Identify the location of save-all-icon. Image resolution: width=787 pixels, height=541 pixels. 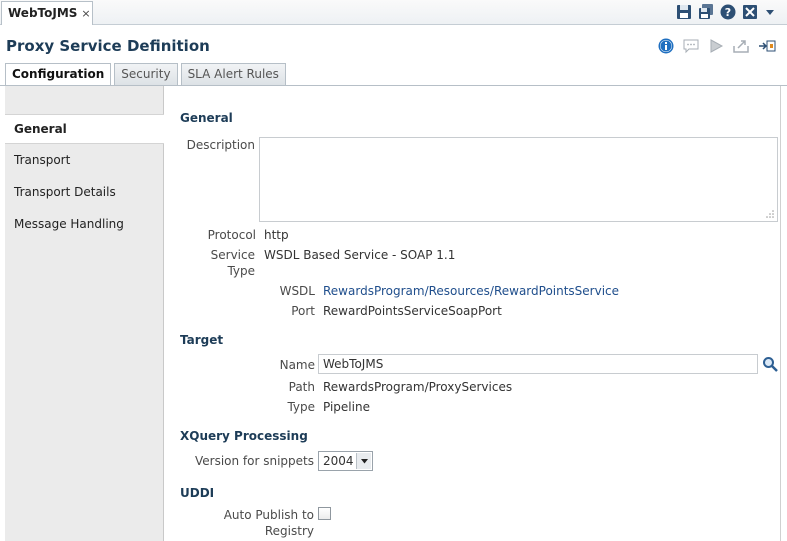
(706, 12).